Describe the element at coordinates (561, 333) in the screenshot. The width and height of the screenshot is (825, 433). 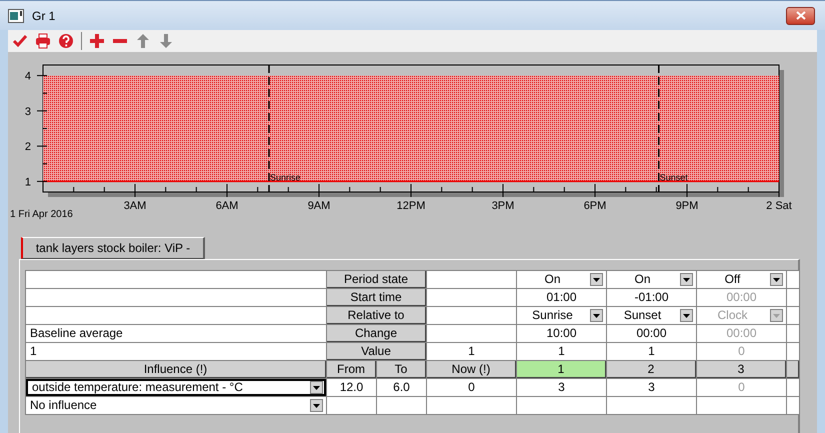
I see `table-cell: 10:00` at that location.